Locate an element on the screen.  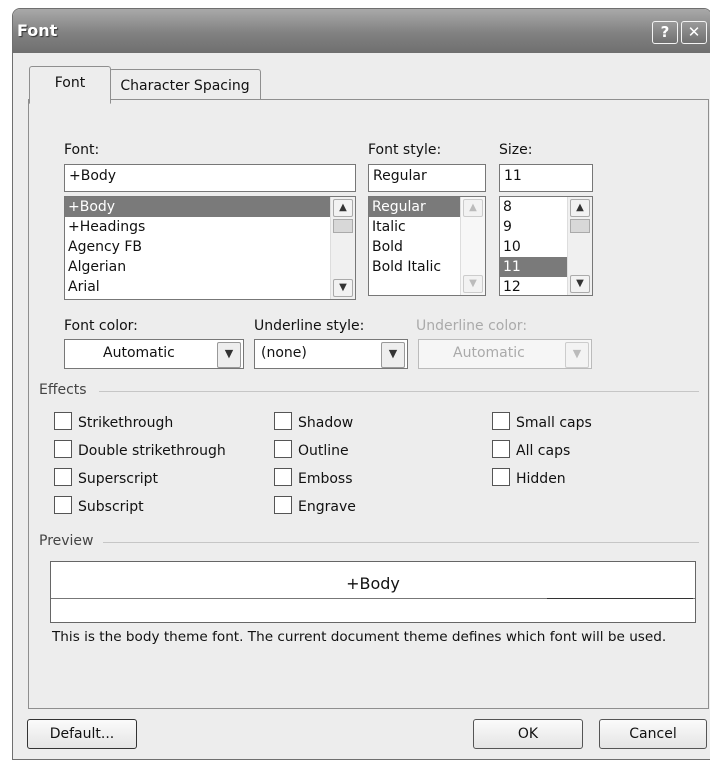
help-icon: ? is located at coordinates (665, 32).